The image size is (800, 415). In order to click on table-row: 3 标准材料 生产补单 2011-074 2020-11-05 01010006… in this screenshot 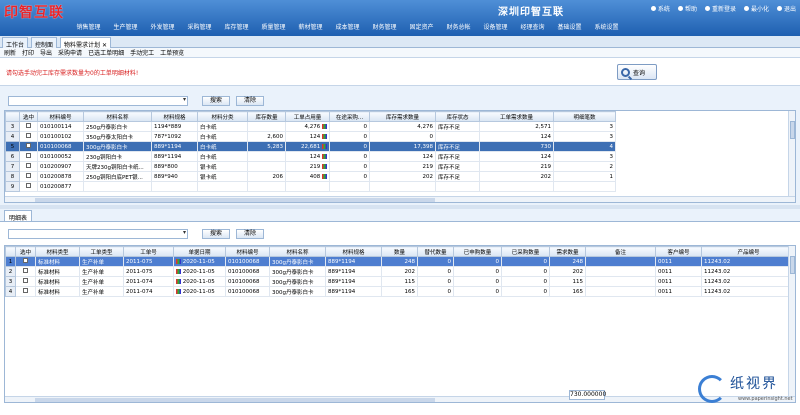, I will do `click(400, 281)`.